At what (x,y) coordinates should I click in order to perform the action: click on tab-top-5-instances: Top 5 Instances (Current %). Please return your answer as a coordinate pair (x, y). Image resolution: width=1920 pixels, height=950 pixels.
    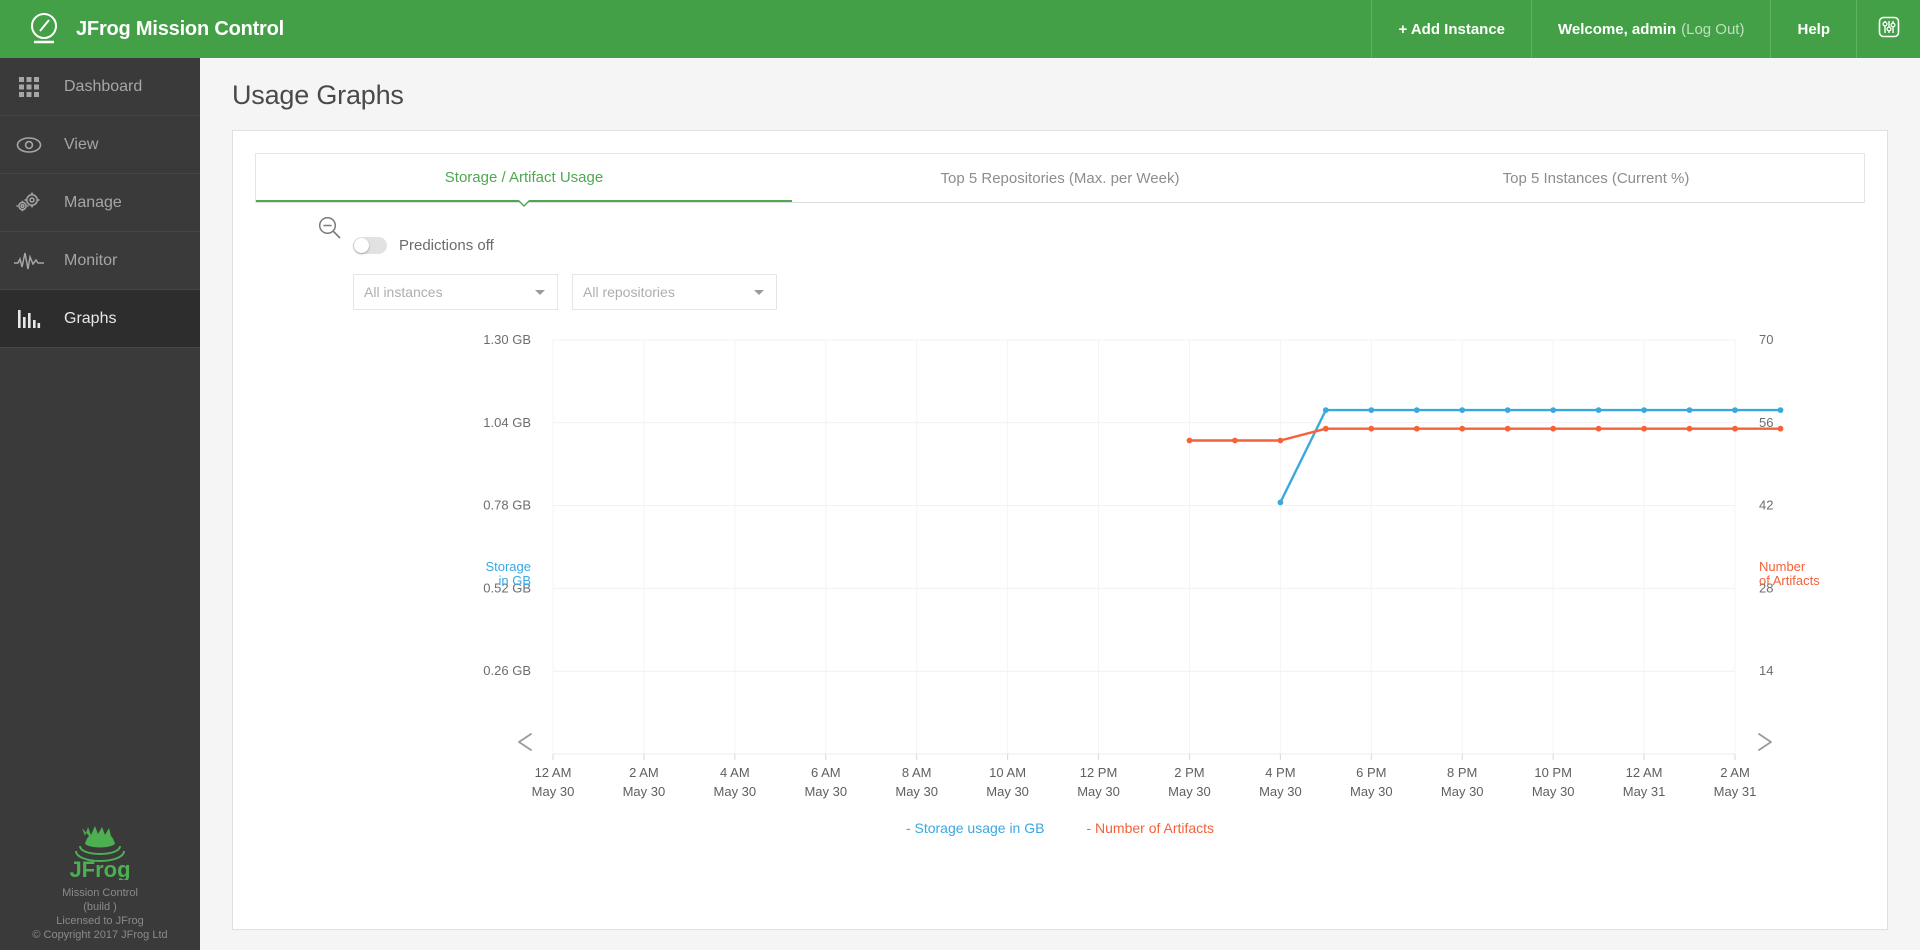
    Looking at the image, I should click on (1596, 178).